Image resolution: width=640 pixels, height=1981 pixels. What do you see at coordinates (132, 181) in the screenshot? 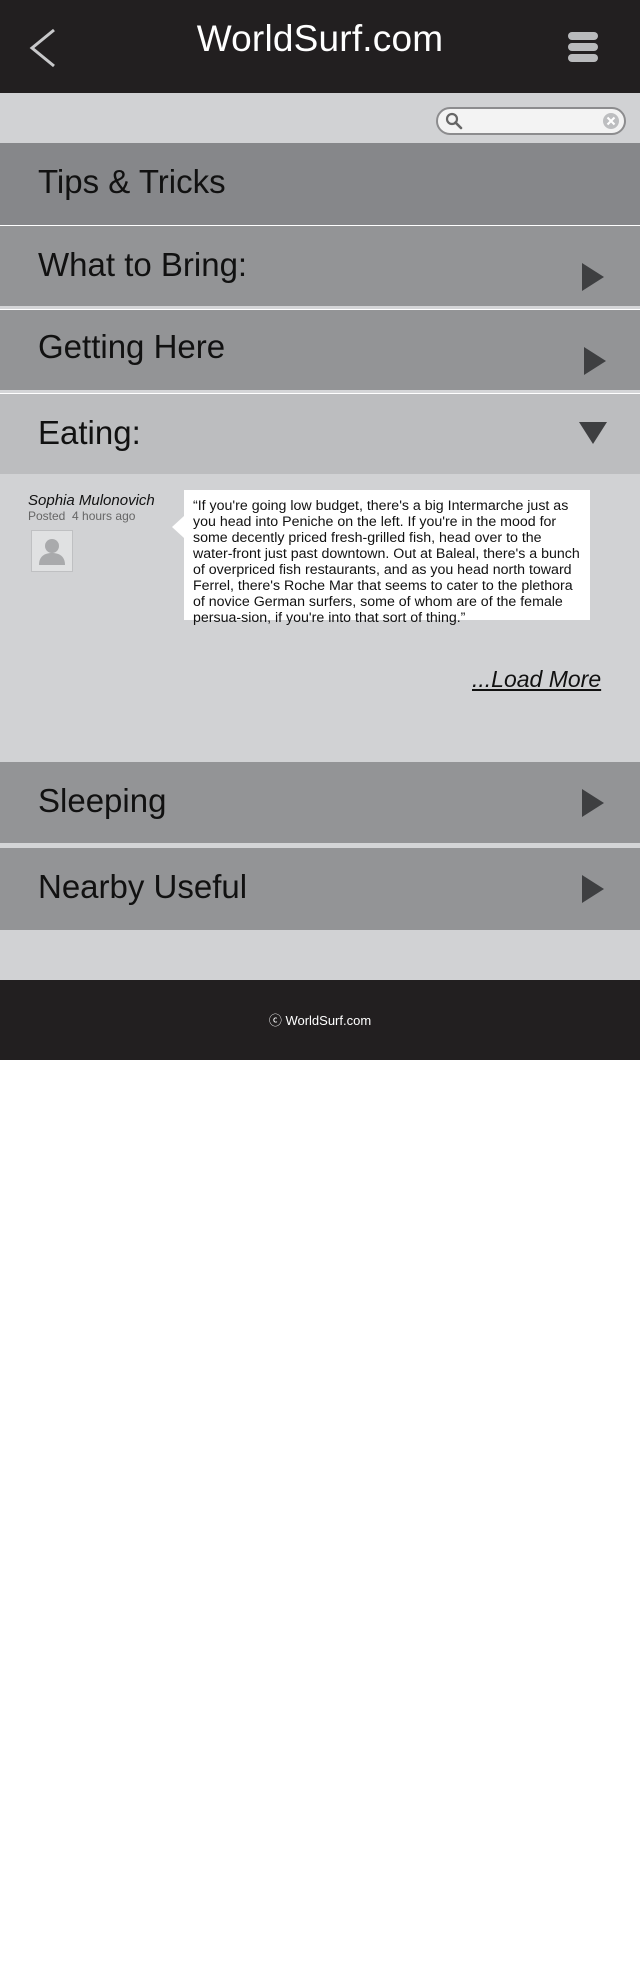
I see `tips-title: Tips & Tricks` at bounding box center [132, 181].